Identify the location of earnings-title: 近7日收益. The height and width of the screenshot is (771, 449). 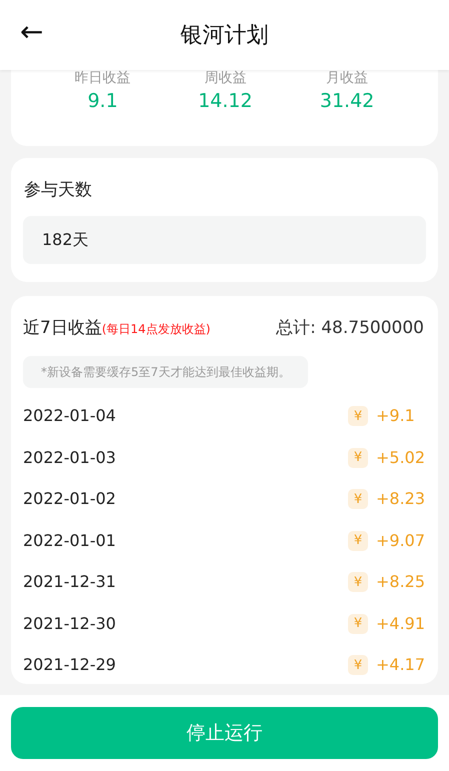
(62, 328).